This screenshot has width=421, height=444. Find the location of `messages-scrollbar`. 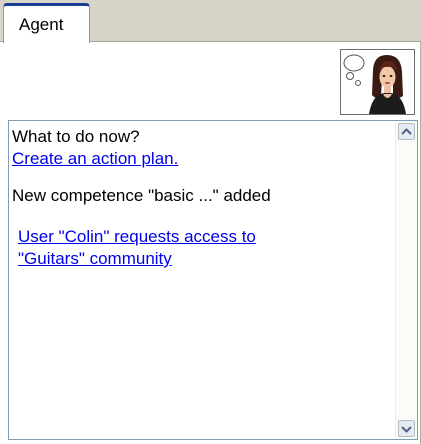

messages-scrollbar is located at coordinates (406, 280).